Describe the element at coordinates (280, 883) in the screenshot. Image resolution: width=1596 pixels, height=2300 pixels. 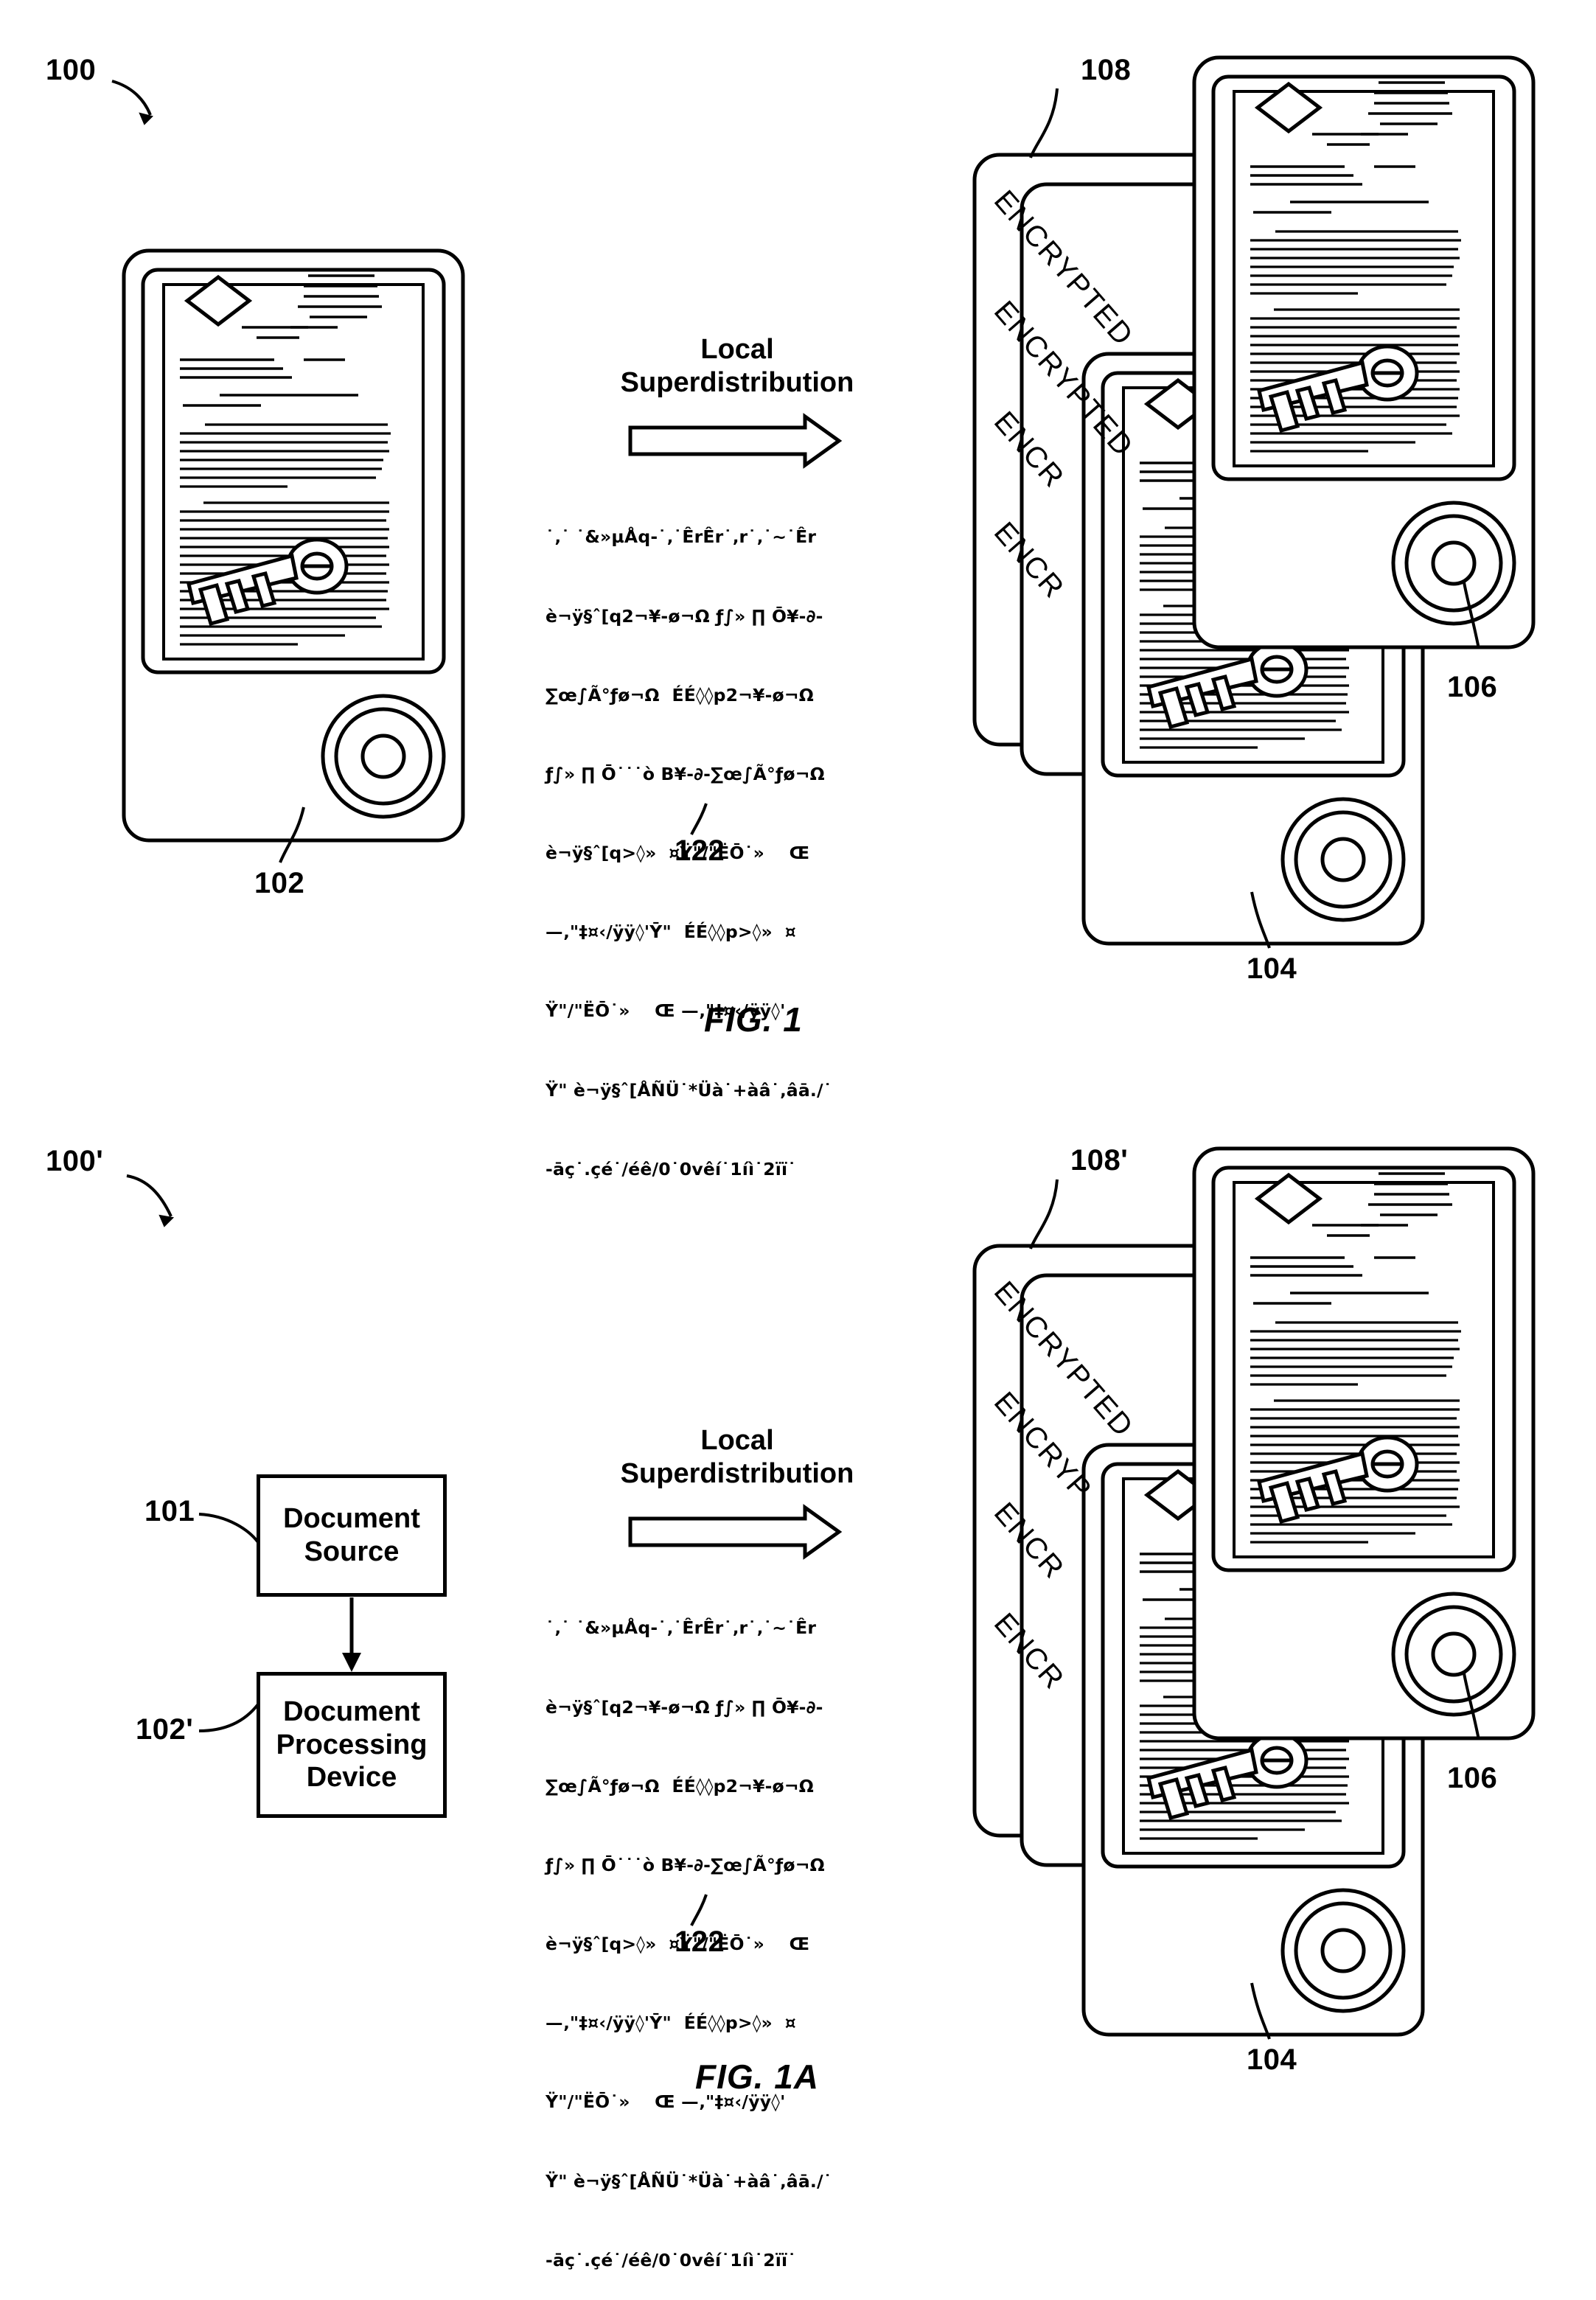
I see `ref-102: 102` at that location.